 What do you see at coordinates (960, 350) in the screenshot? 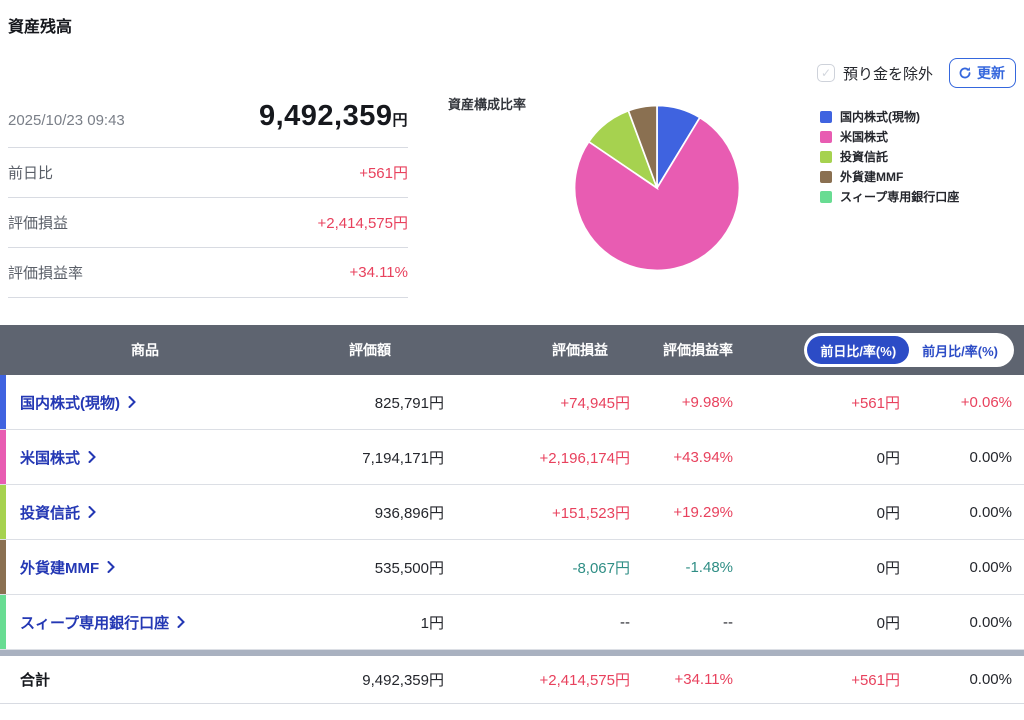
I see `toggle-monthly: 前月比/率(%)` at bounding box center [960, 350].